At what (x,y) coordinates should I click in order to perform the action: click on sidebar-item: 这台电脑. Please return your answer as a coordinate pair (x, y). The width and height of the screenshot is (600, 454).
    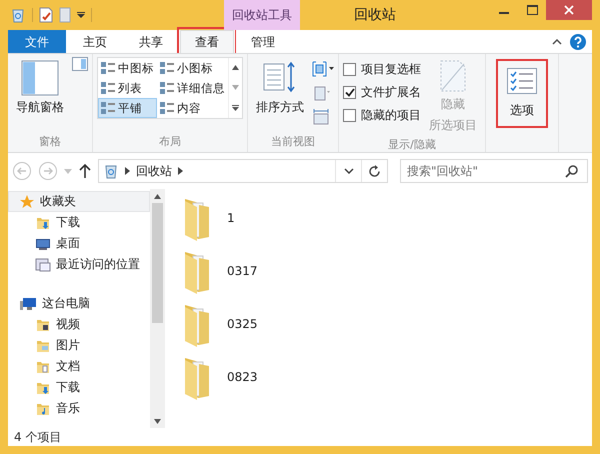
    Looking at the image, I should click on (79, 303).